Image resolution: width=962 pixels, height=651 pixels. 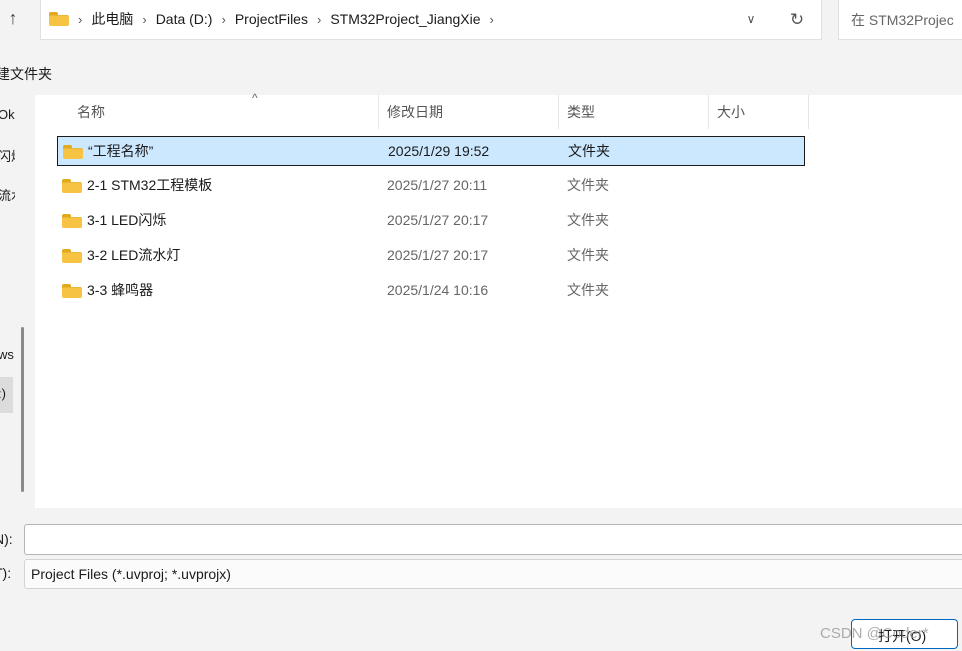 I want to click on column-header-name: 名称 ^, so click(x=224, y=110).